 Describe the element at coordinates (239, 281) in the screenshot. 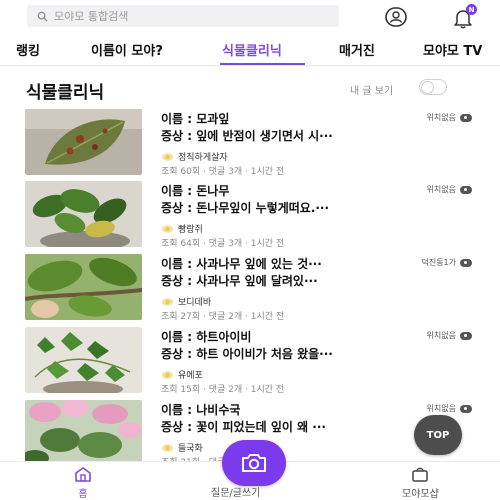

I see `post-symptom: 증상 : 사과나무 잎에 달려있···` at that location.